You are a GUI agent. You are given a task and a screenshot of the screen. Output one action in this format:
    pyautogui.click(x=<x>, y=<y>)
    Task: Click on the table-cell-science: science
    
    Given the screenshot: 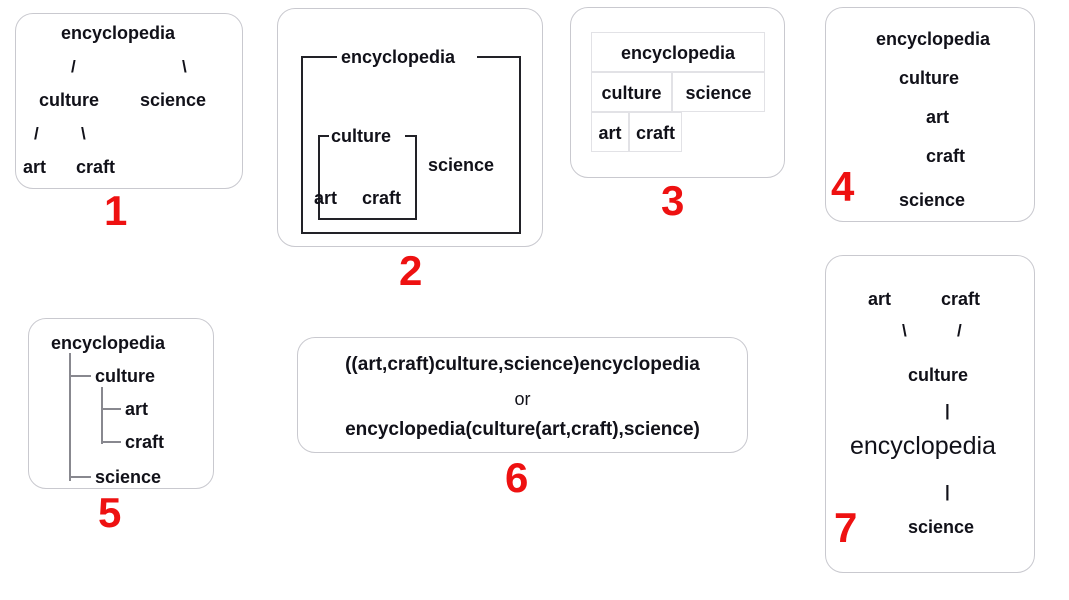 What is the action you would take?
    pyautogui.click(x=718, y=92)
    